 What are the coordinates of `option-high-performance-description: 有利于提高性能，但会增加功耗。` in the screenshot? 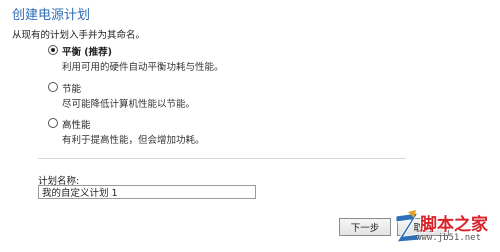 It's located at (133, 140).